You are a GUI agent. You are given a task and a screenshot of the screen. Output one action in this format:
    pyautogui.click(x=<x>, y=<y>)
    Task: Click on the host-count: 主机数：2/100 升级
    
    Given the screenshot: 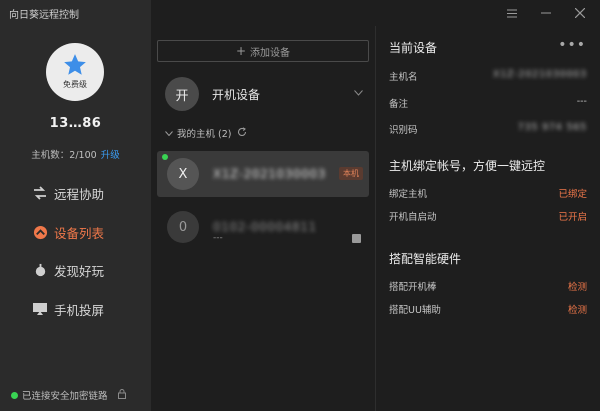 What is the action you would take?
    pyautogui.click(x=75, y=154)
    